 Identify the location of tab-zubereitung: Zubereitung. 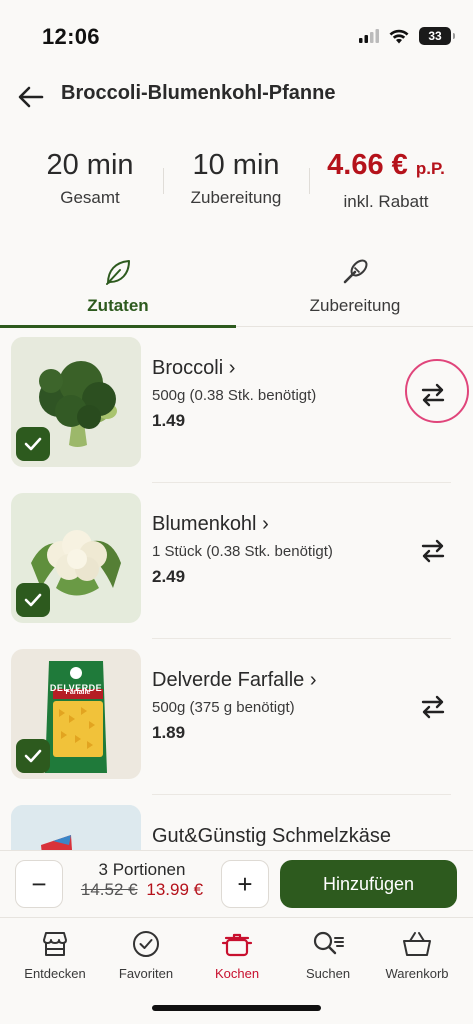
(355, 289).